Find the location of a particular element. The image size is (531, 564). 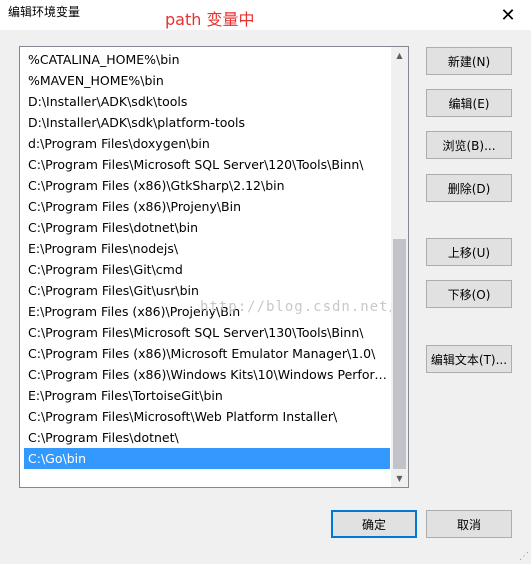

scrollbar-thumb is located at coordinates (399, 354).